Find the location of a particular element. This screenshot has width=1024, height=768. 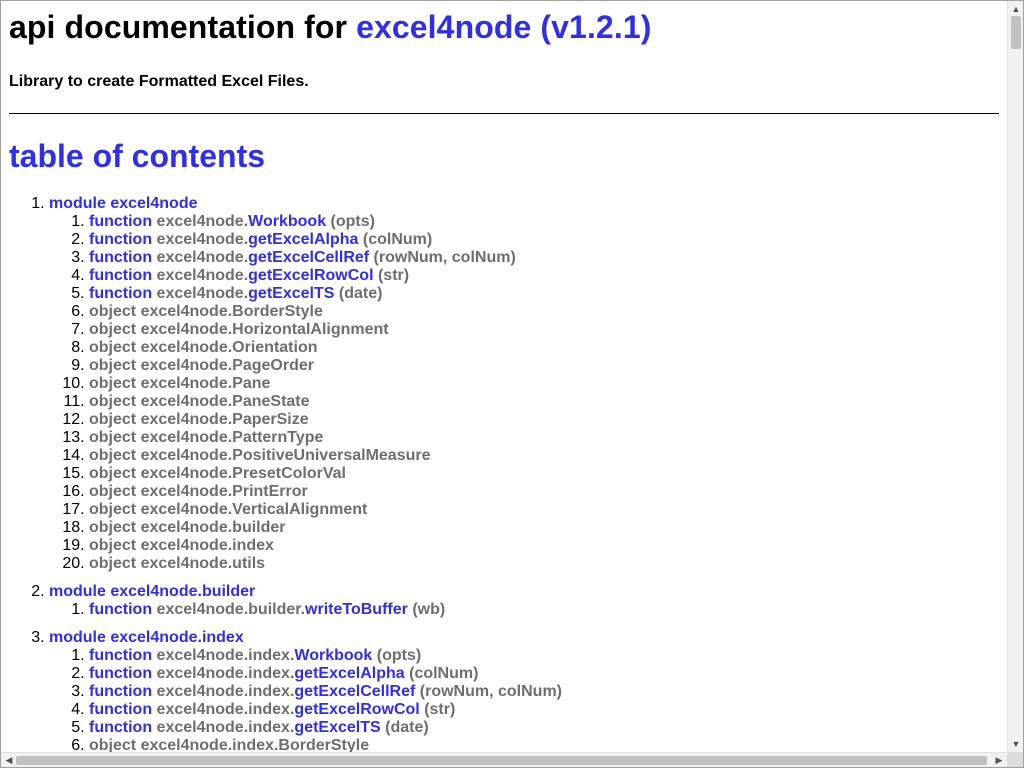

member-item: object excel4node.Pane is located at coordinates (544, 384).